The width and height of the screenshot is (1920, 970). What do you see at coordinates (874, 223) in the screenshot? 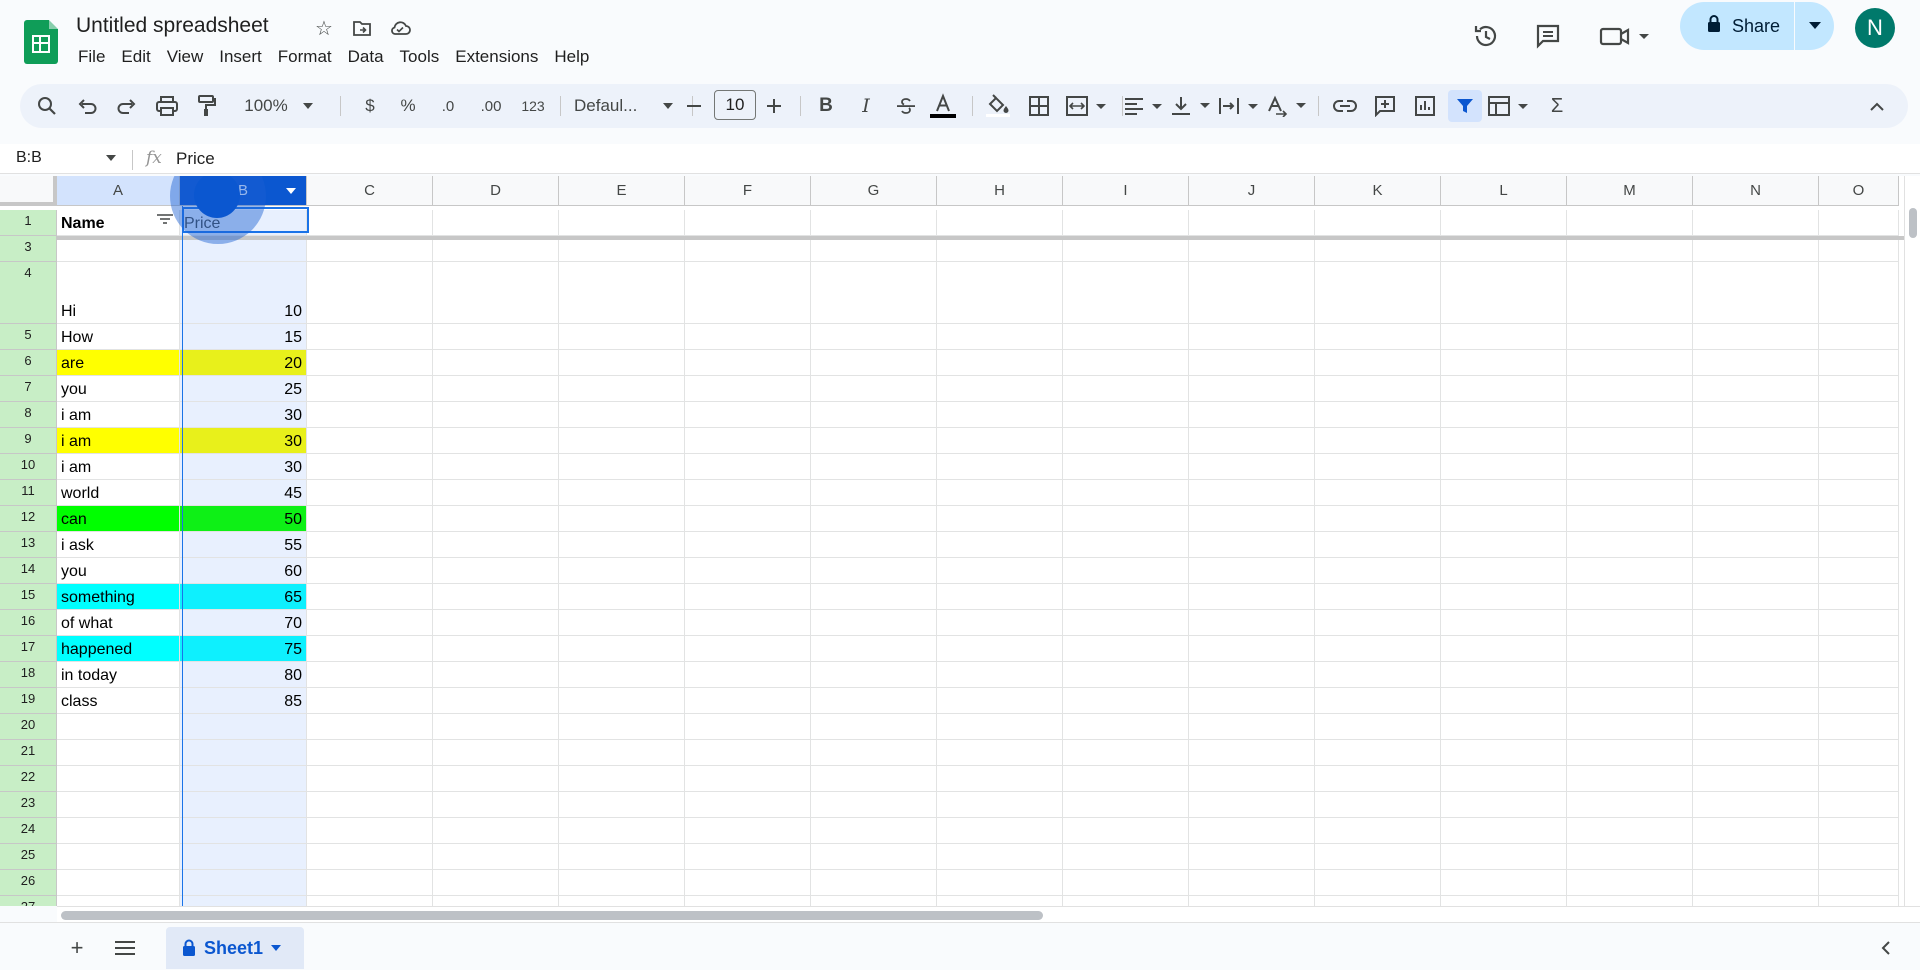
I see `cell-g1` at bounding box center [874, 223].